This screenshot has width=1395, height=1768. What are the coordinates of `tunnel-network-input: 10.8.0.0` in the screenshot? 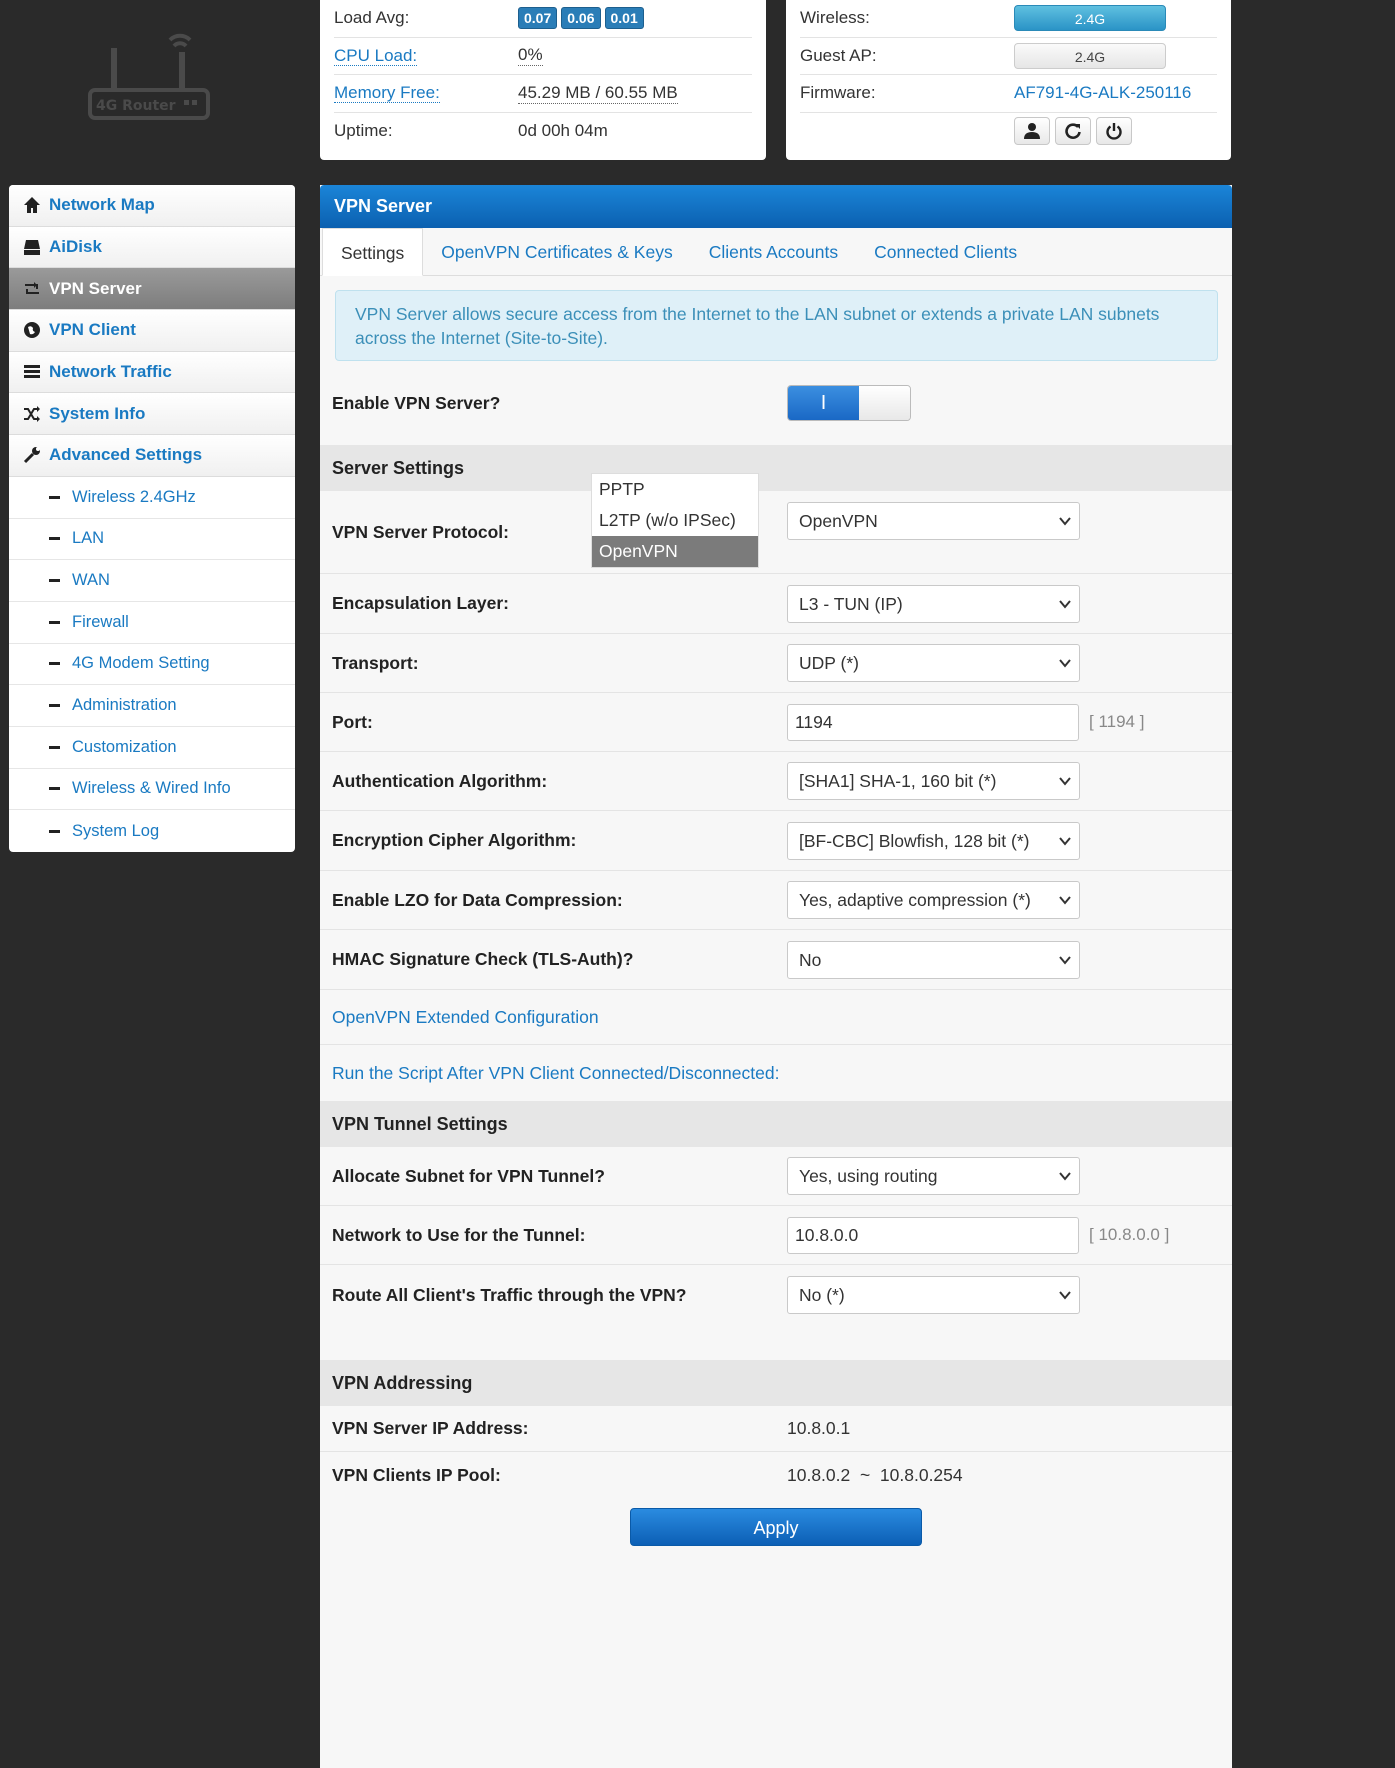 It's located at (933, 1235).